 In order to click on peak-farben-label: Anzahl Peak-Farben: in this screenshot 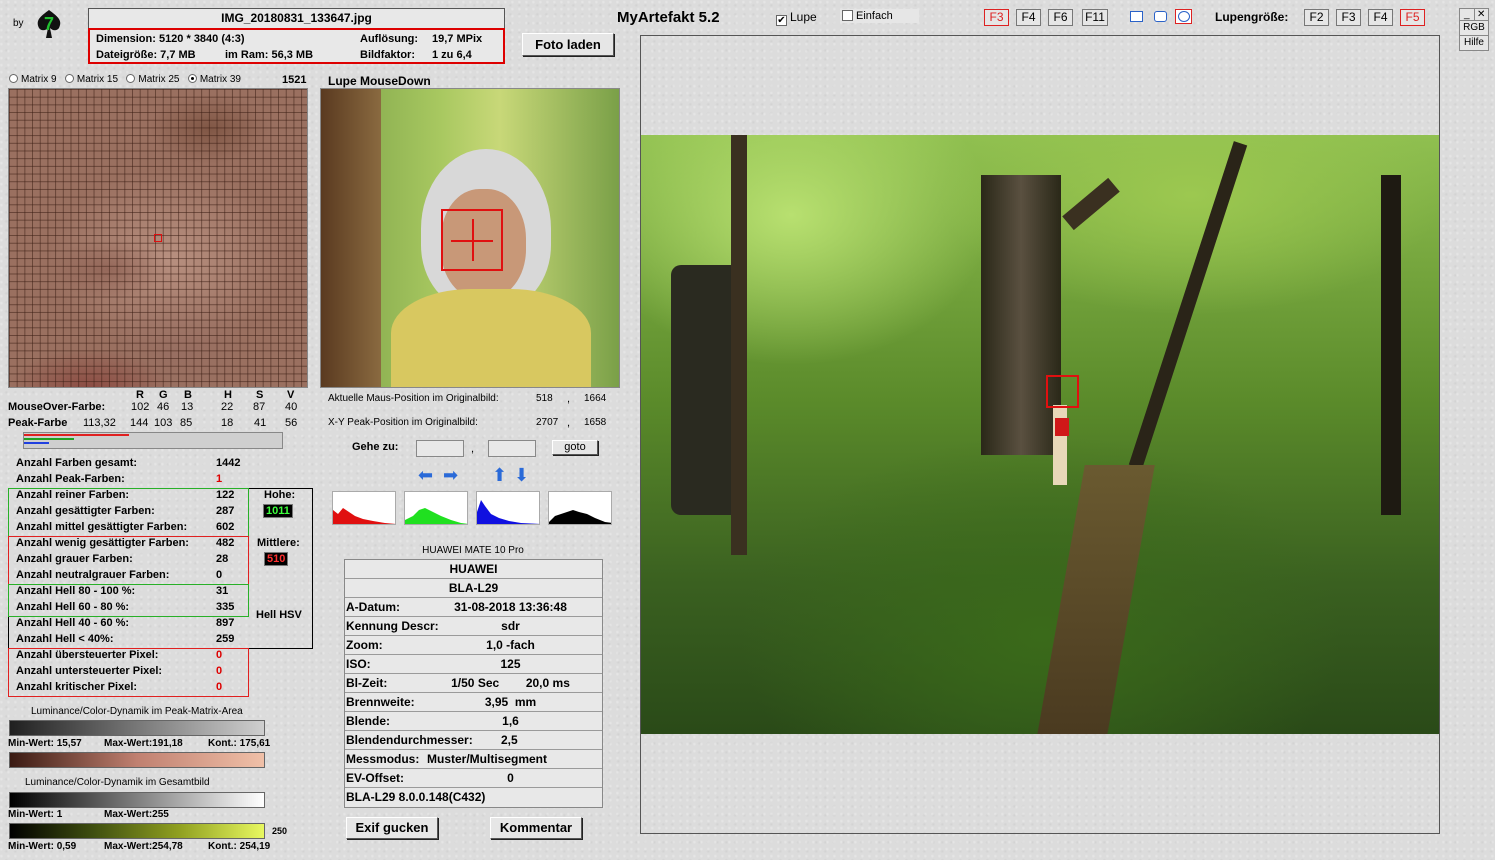, I will do `click(70, 479)`.